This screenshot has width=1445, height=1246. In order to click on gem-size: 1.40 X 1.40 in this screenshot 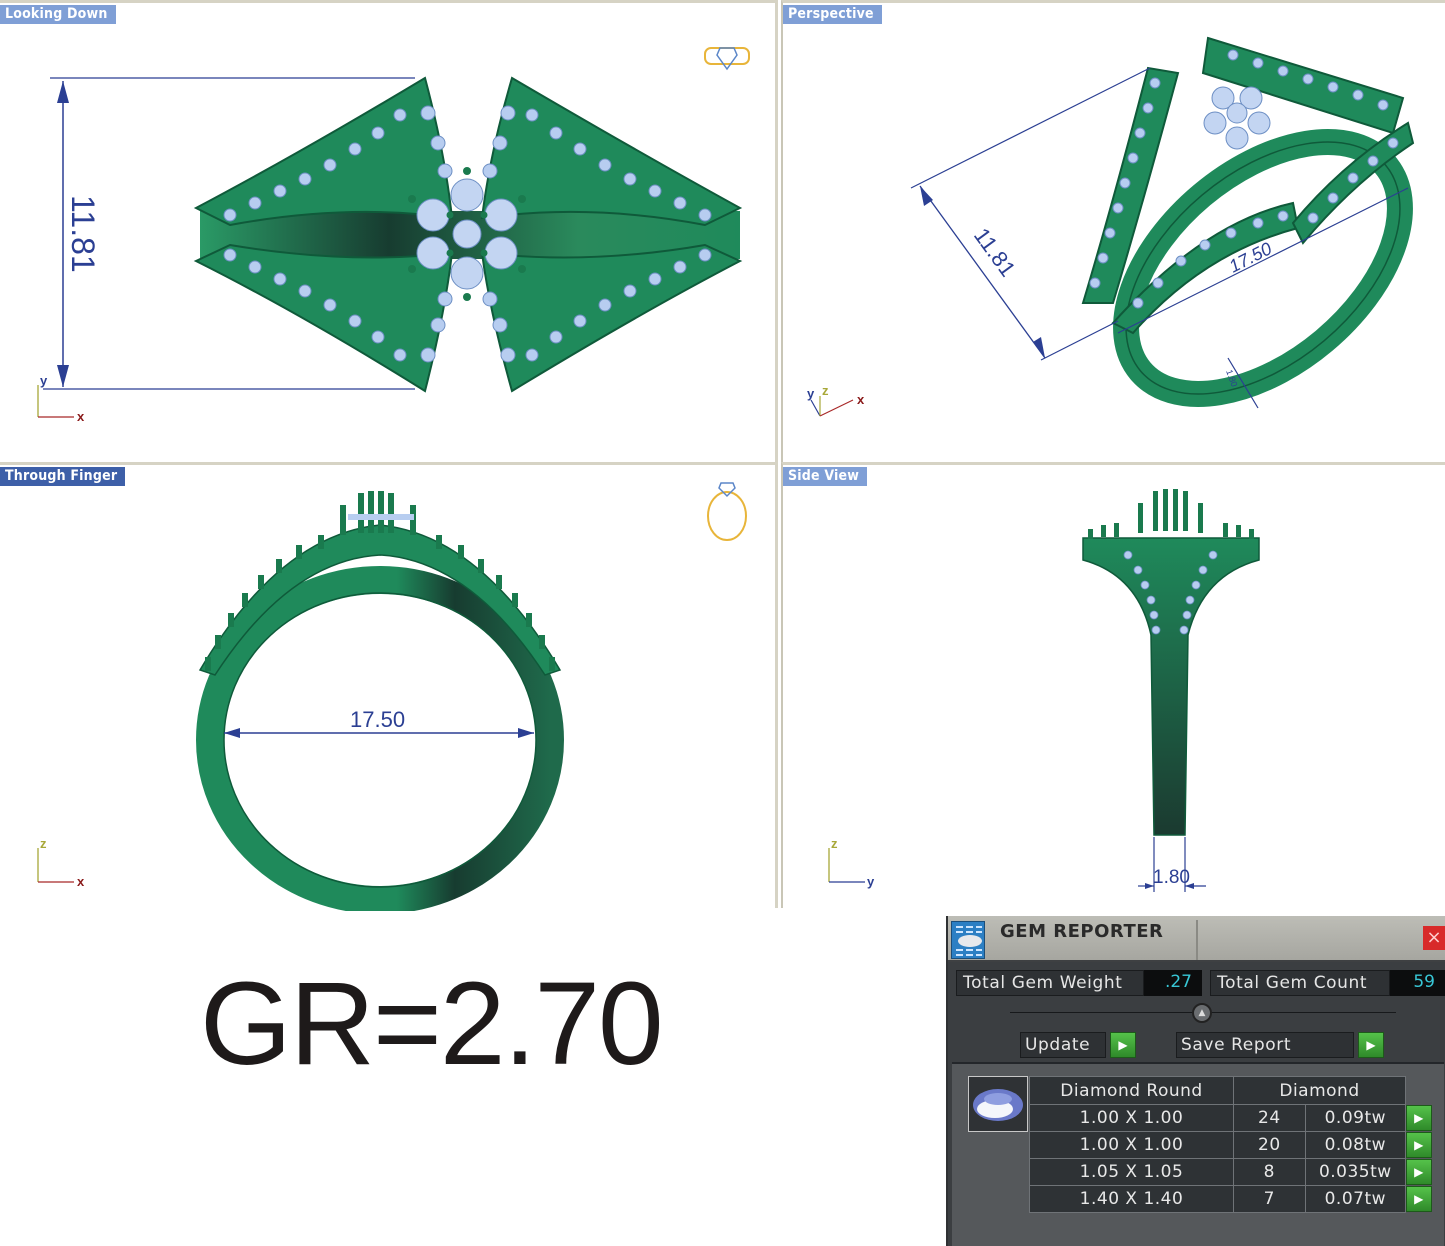, I will do `click(1131, 1199)`.